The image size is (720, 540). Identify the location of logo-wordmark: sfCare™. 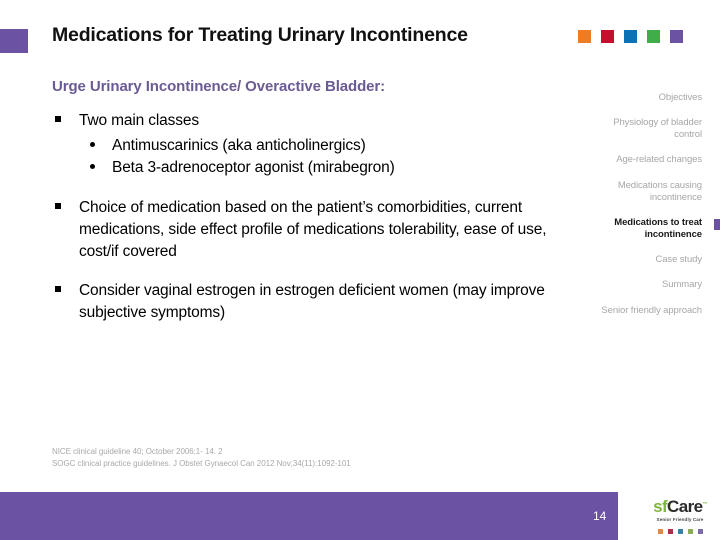
(680, 506).